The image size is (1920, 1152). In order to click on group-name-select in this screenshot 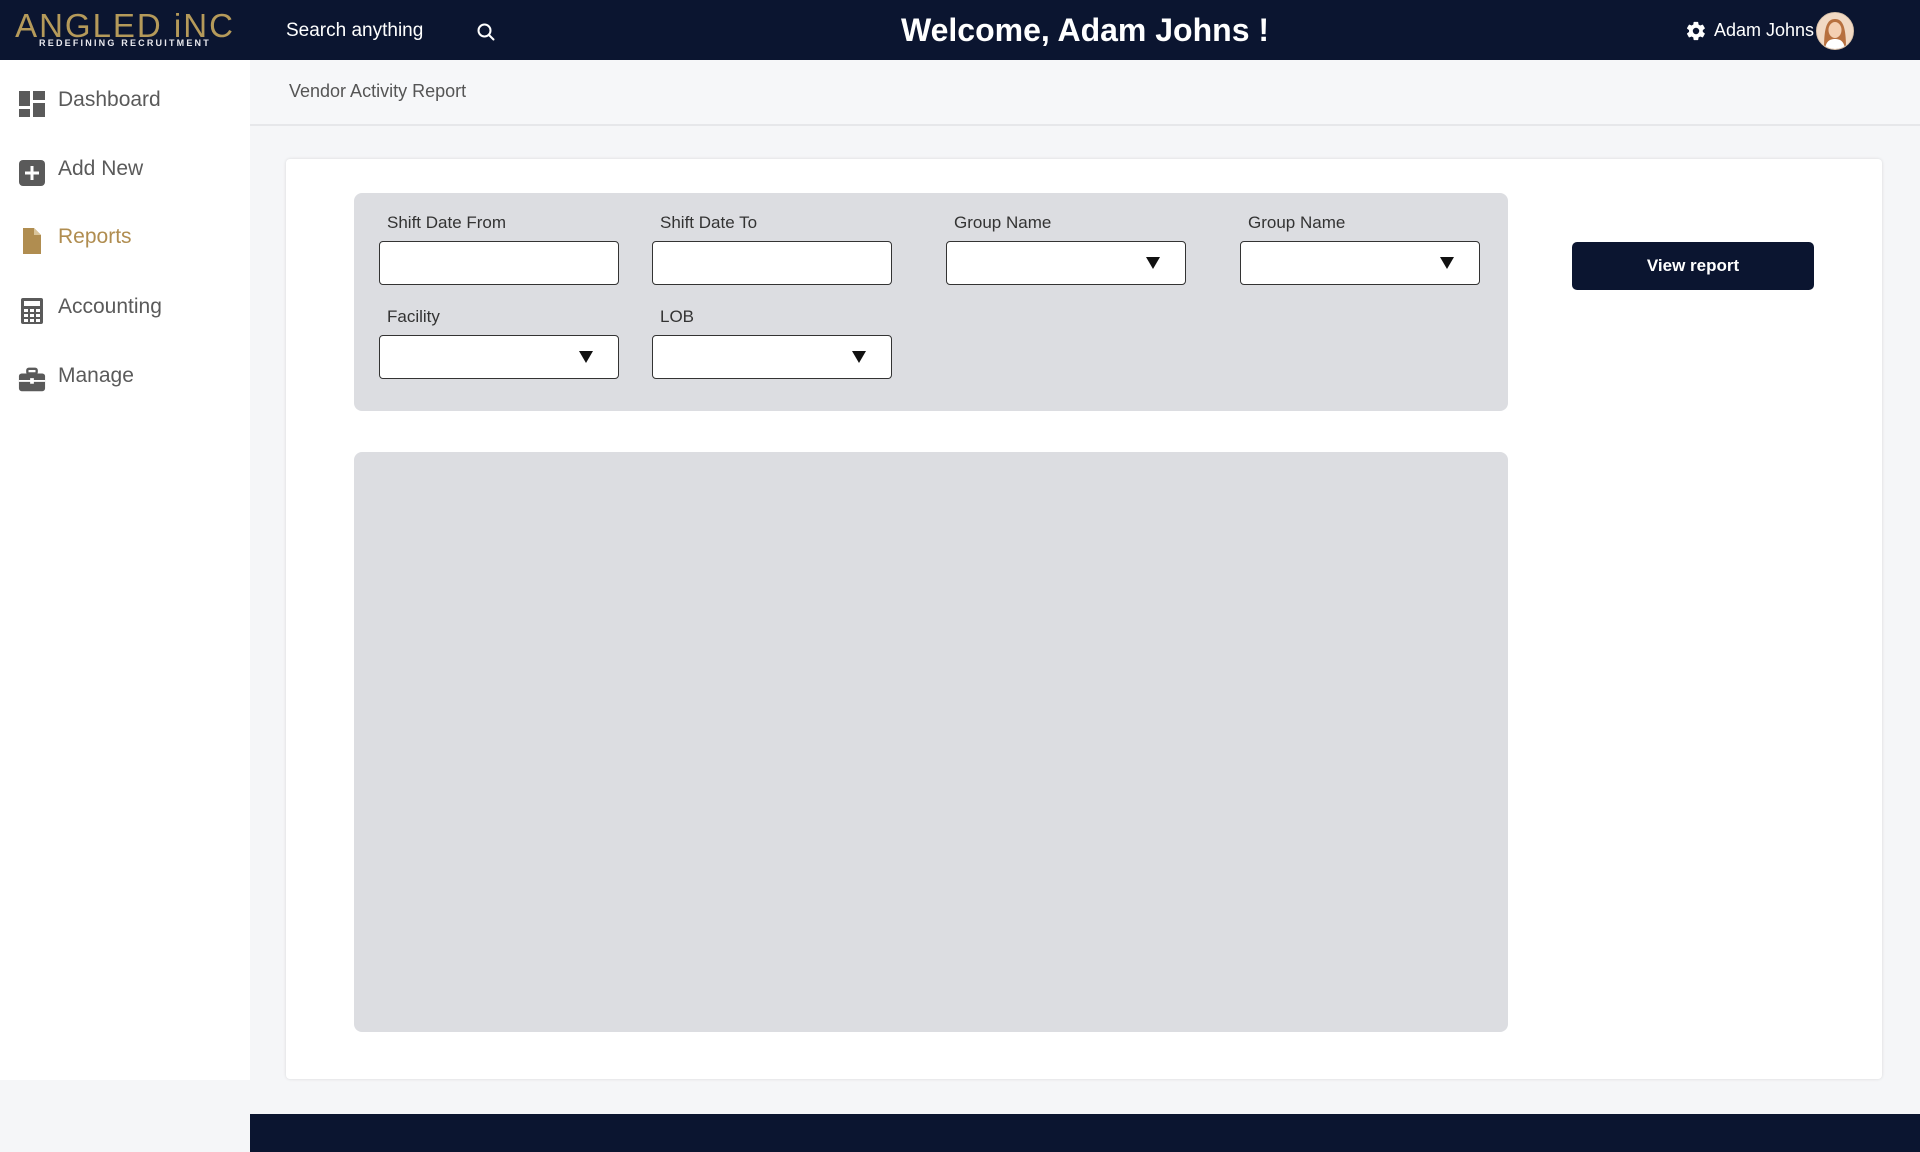, I will do `click(1066, 263)`.